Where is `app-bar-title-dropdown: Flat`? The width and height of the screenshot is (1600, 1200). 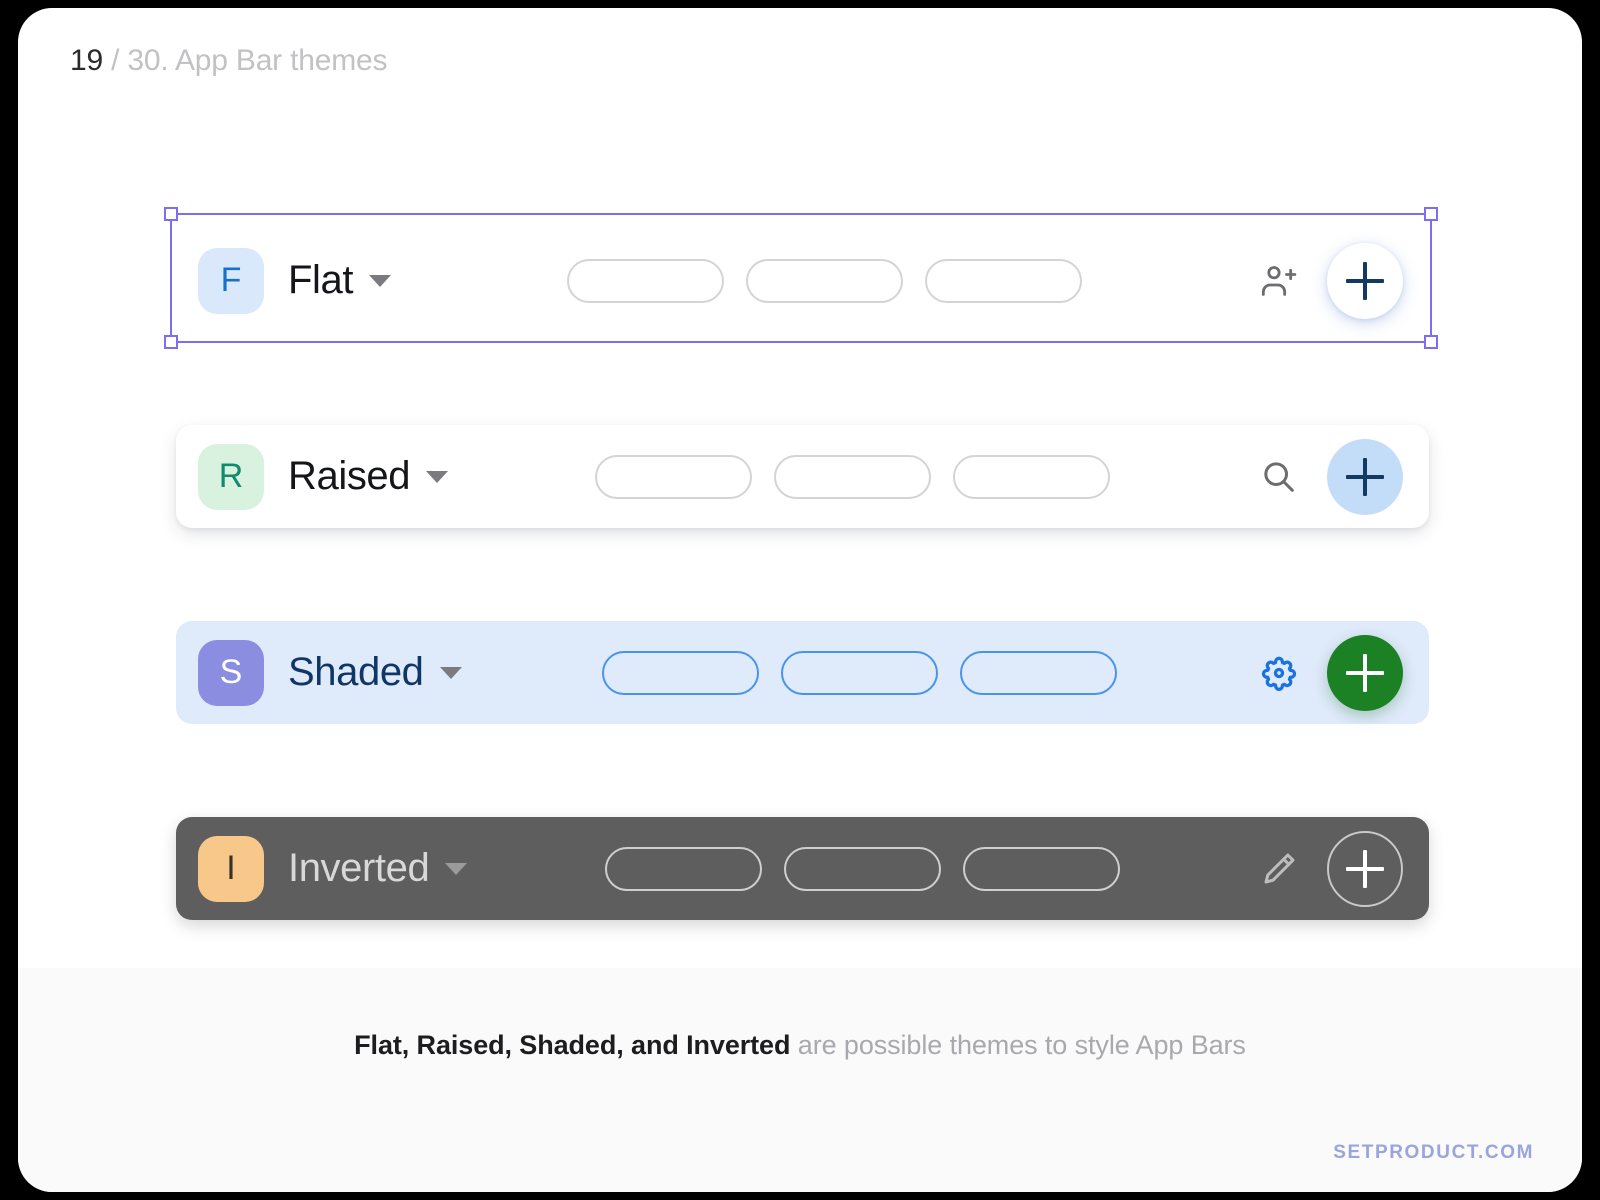 app-bar-title-dropdown: Flat is located at coordinates (340, 280).